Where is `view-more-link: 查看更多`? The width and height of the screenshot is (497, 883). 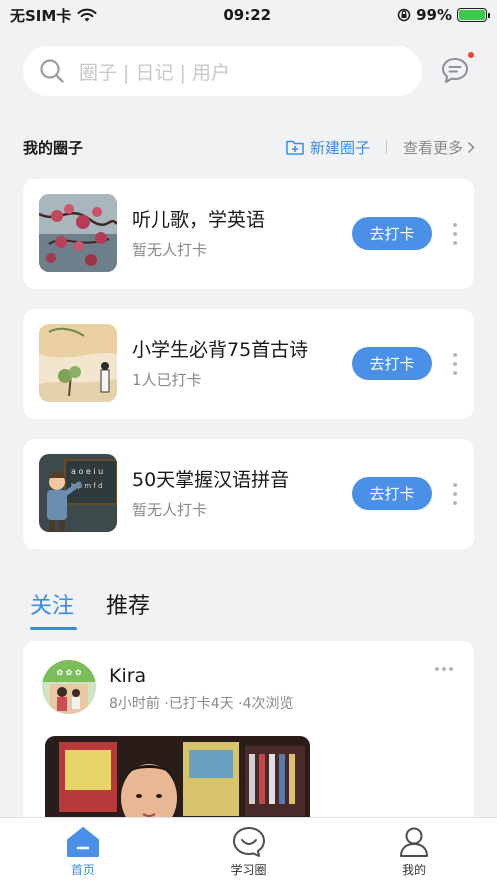 view-more-link: 查看更多 is located at coordinates (439, 147).